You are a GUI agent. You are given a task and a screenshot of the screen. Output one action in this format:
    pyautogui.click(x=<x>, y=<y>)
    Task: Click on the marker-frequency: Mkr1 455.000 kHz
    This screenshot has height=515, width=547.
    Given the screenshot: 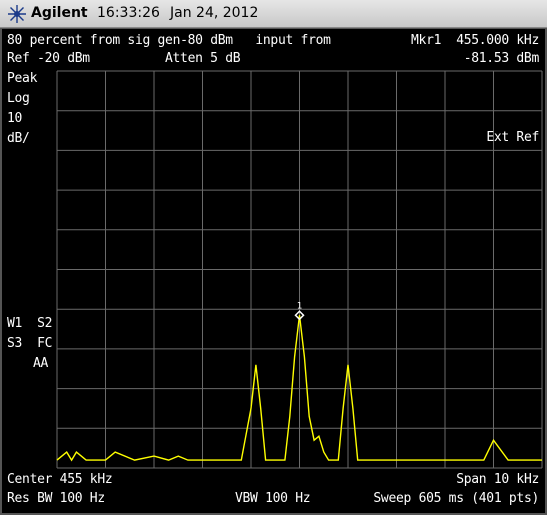 What is the action you would take?
    pyautogui.click(x=475, y=40)
    